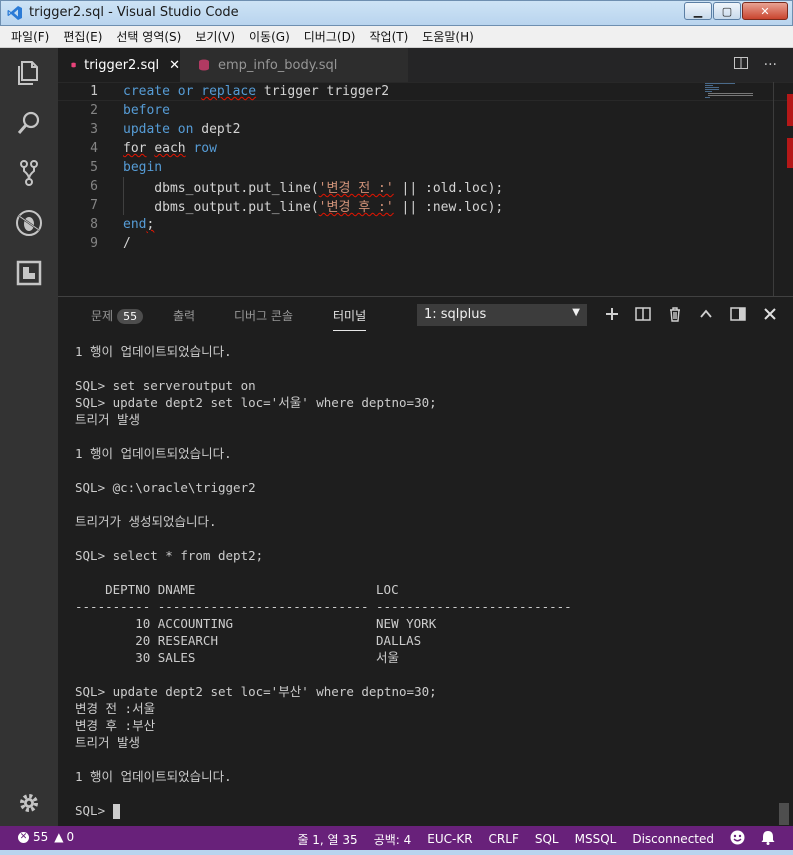 The image size is (793, 855). What do you see at coordinates (547, 839) in the screenshot?
I see `language-mode: SQL` at bounding box center [547, 839].